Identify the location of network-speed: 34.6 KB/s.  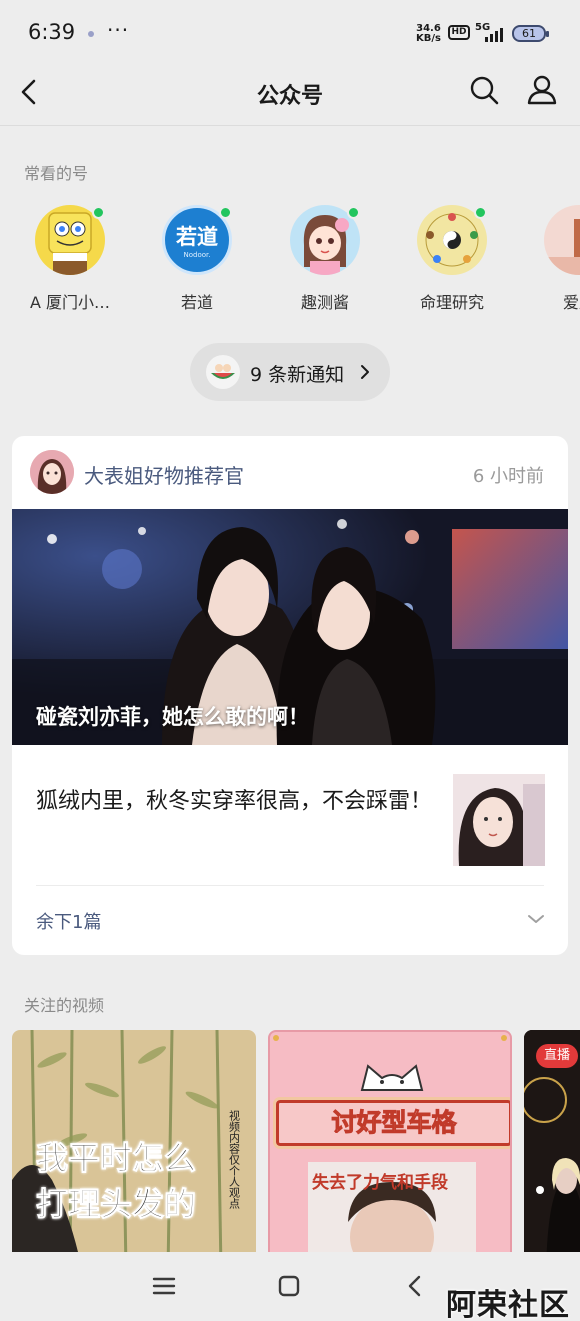
(428, 34).